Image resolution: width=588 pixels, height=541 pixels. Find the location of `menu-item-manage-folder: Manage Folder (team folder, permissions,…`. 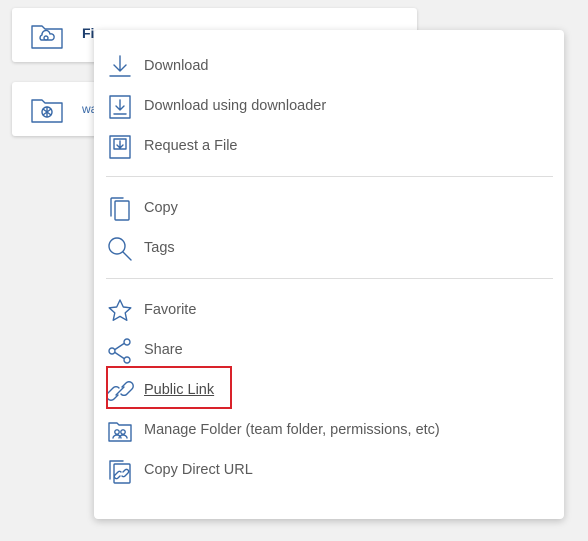

menu-item-manage-folder: Manage Folder (team folder, permissions,… is located at coordinates (329, 431).